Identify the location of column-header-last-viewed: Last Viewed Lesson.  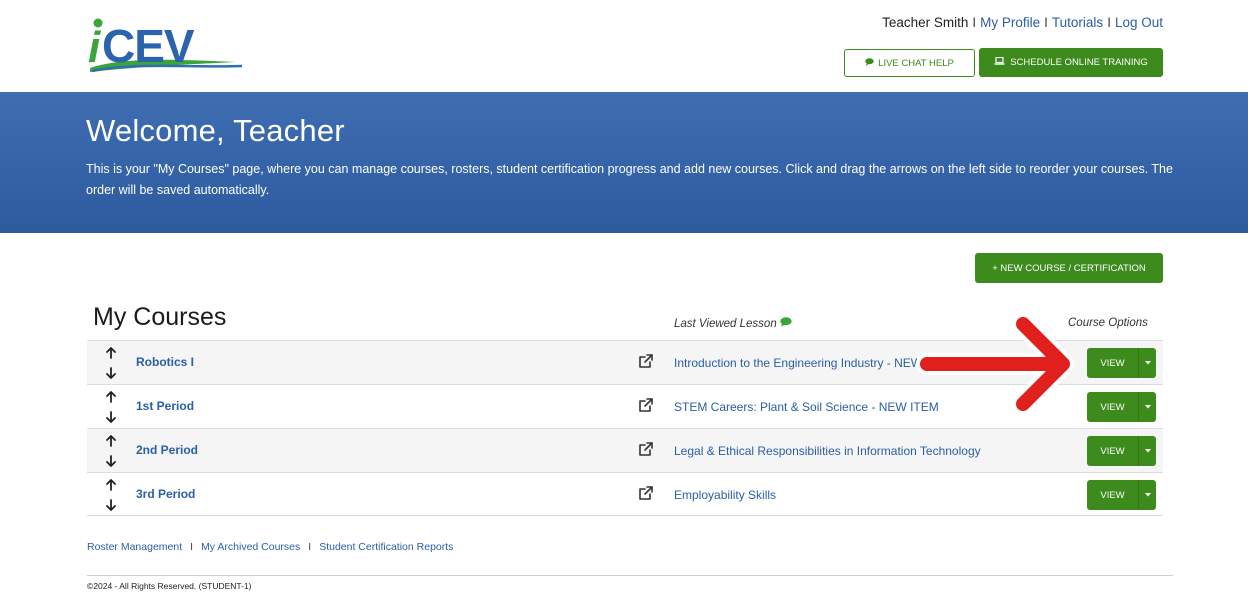
(733, 323).